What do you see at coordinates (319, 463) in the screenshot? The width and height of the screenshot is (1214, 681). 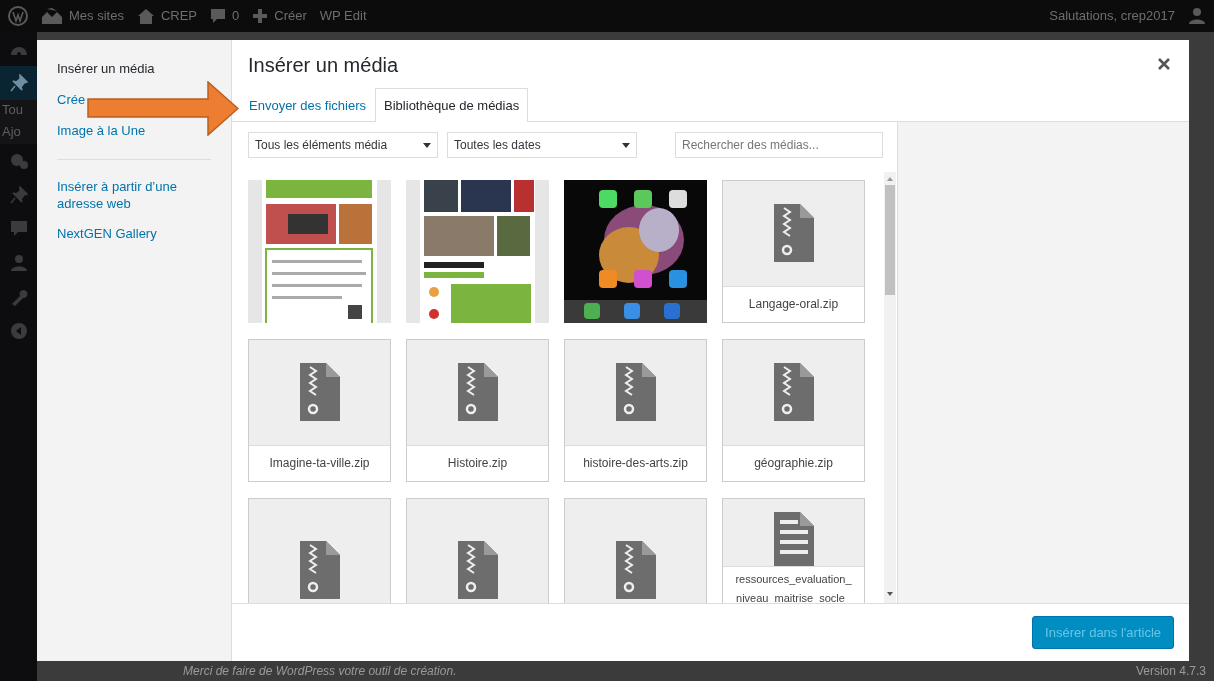 I see `file-name: Imagine-ta-ville.zip` at bounding box center [319, 463].